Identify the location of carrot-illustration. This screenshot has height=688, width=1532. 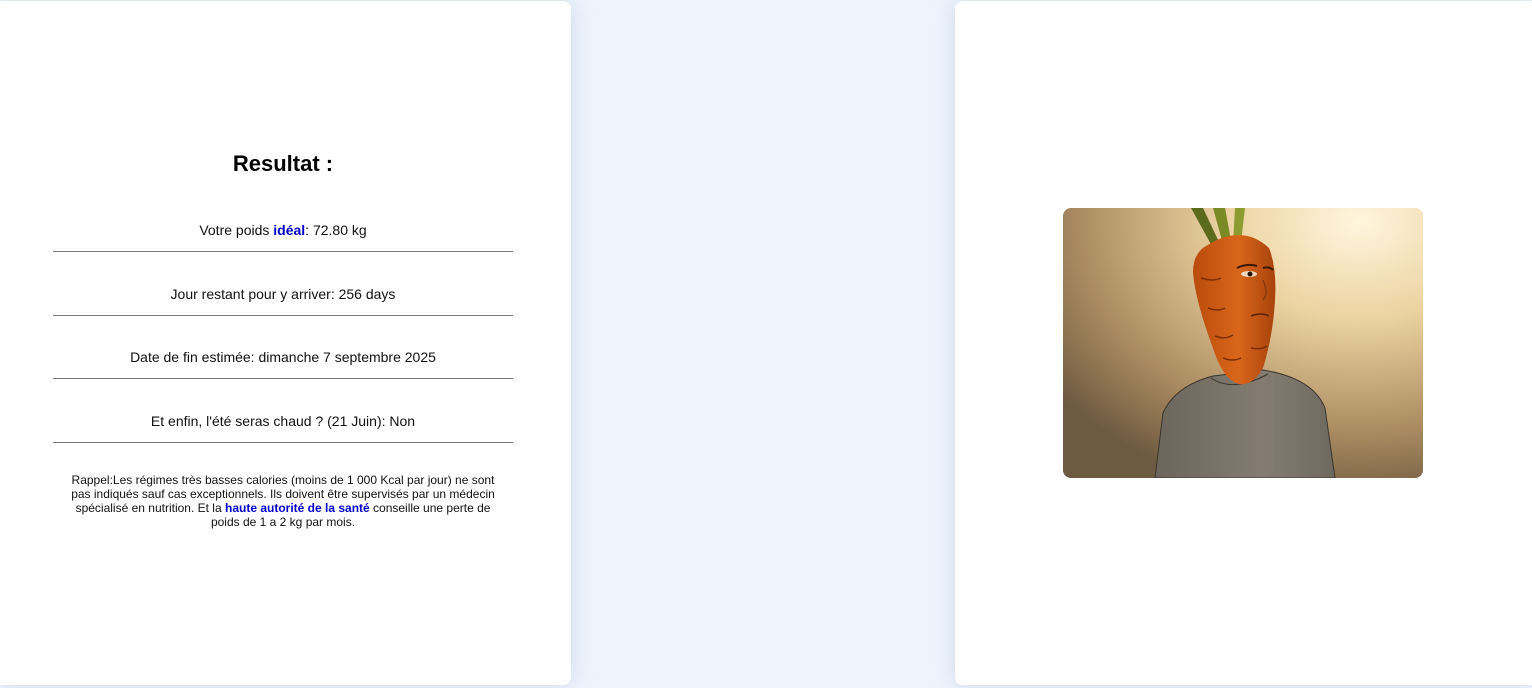
(1243, 343).